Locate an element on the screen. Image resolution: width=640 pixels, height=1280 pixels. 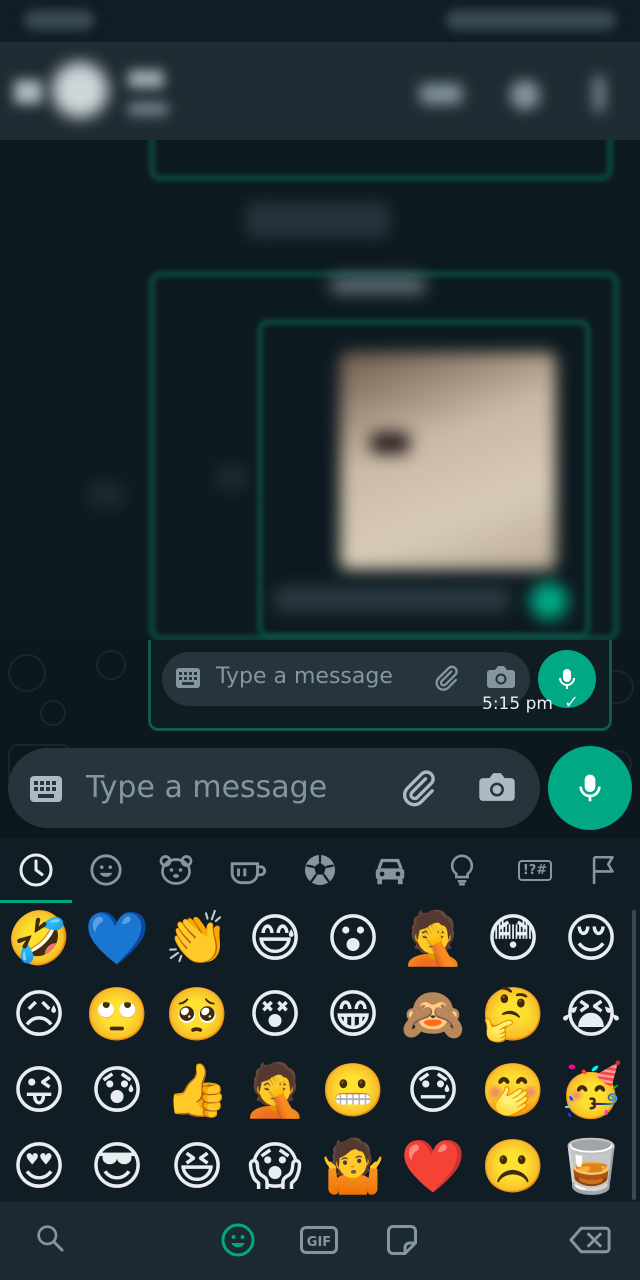
mic-button is located at coordinates (590, 788).